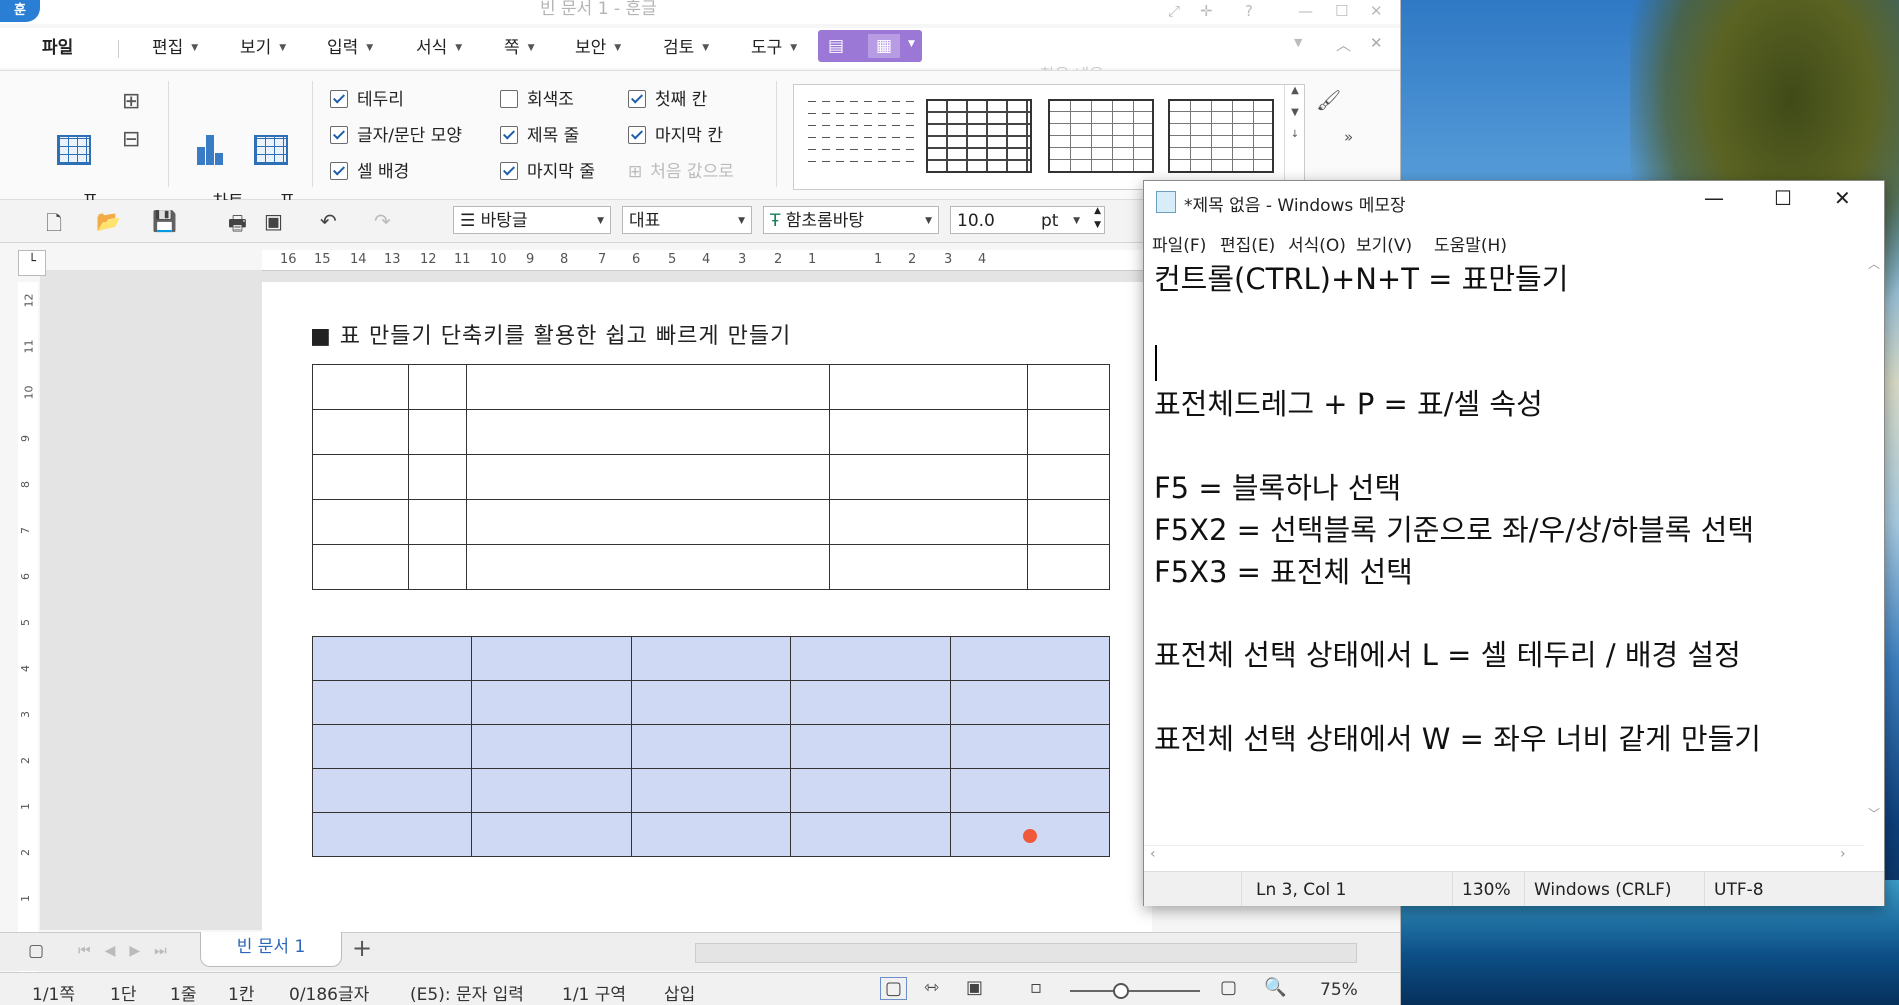 The image size is (1899, 1005). What do you see at coordinates (1783, 198) in the screenshot?
I see `notepad-maximize-icon: ☐` at bounding box center [1783, 198].